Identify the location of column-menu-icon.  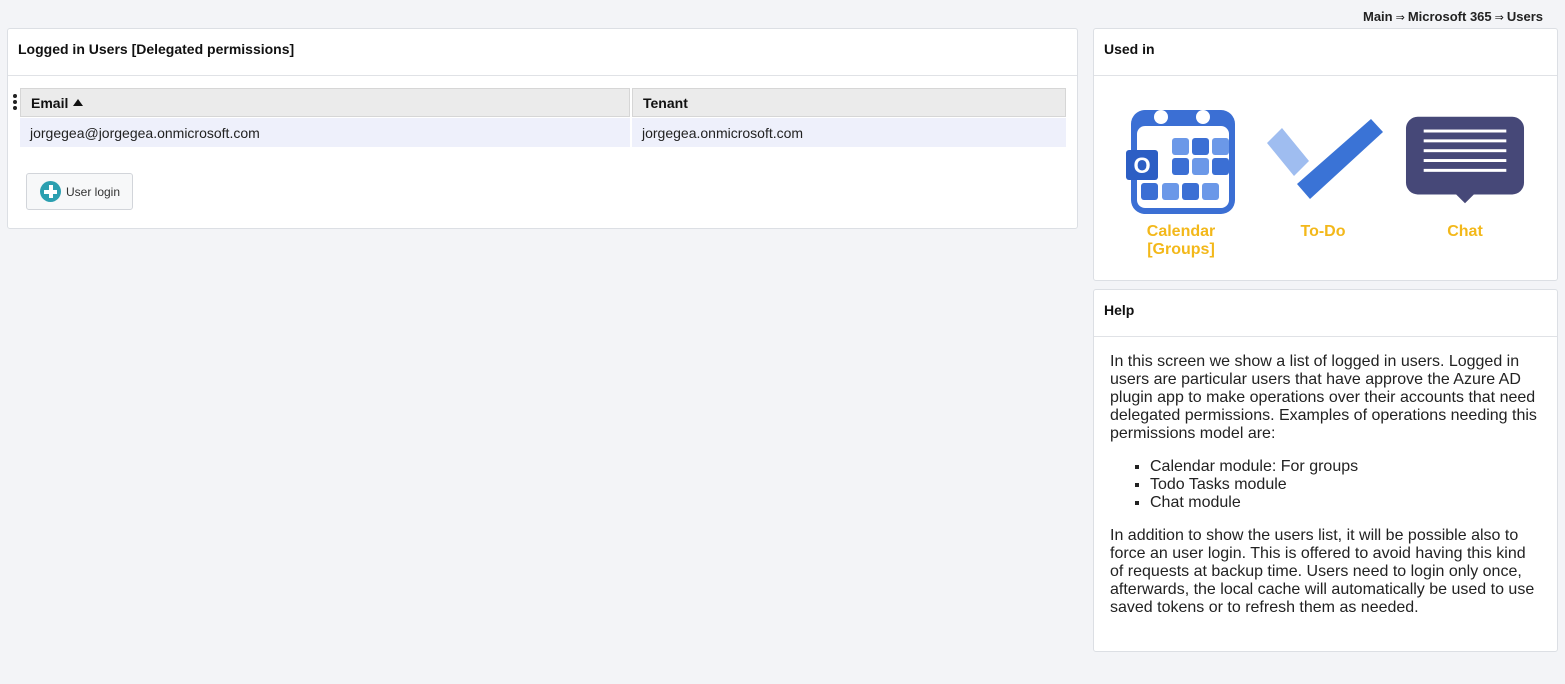
(16, 103).